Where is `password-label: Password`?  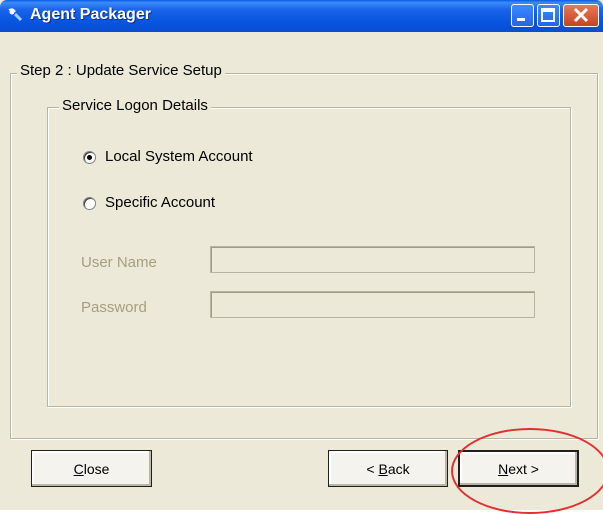 password-label: Password is located at coordinates (114, 307).